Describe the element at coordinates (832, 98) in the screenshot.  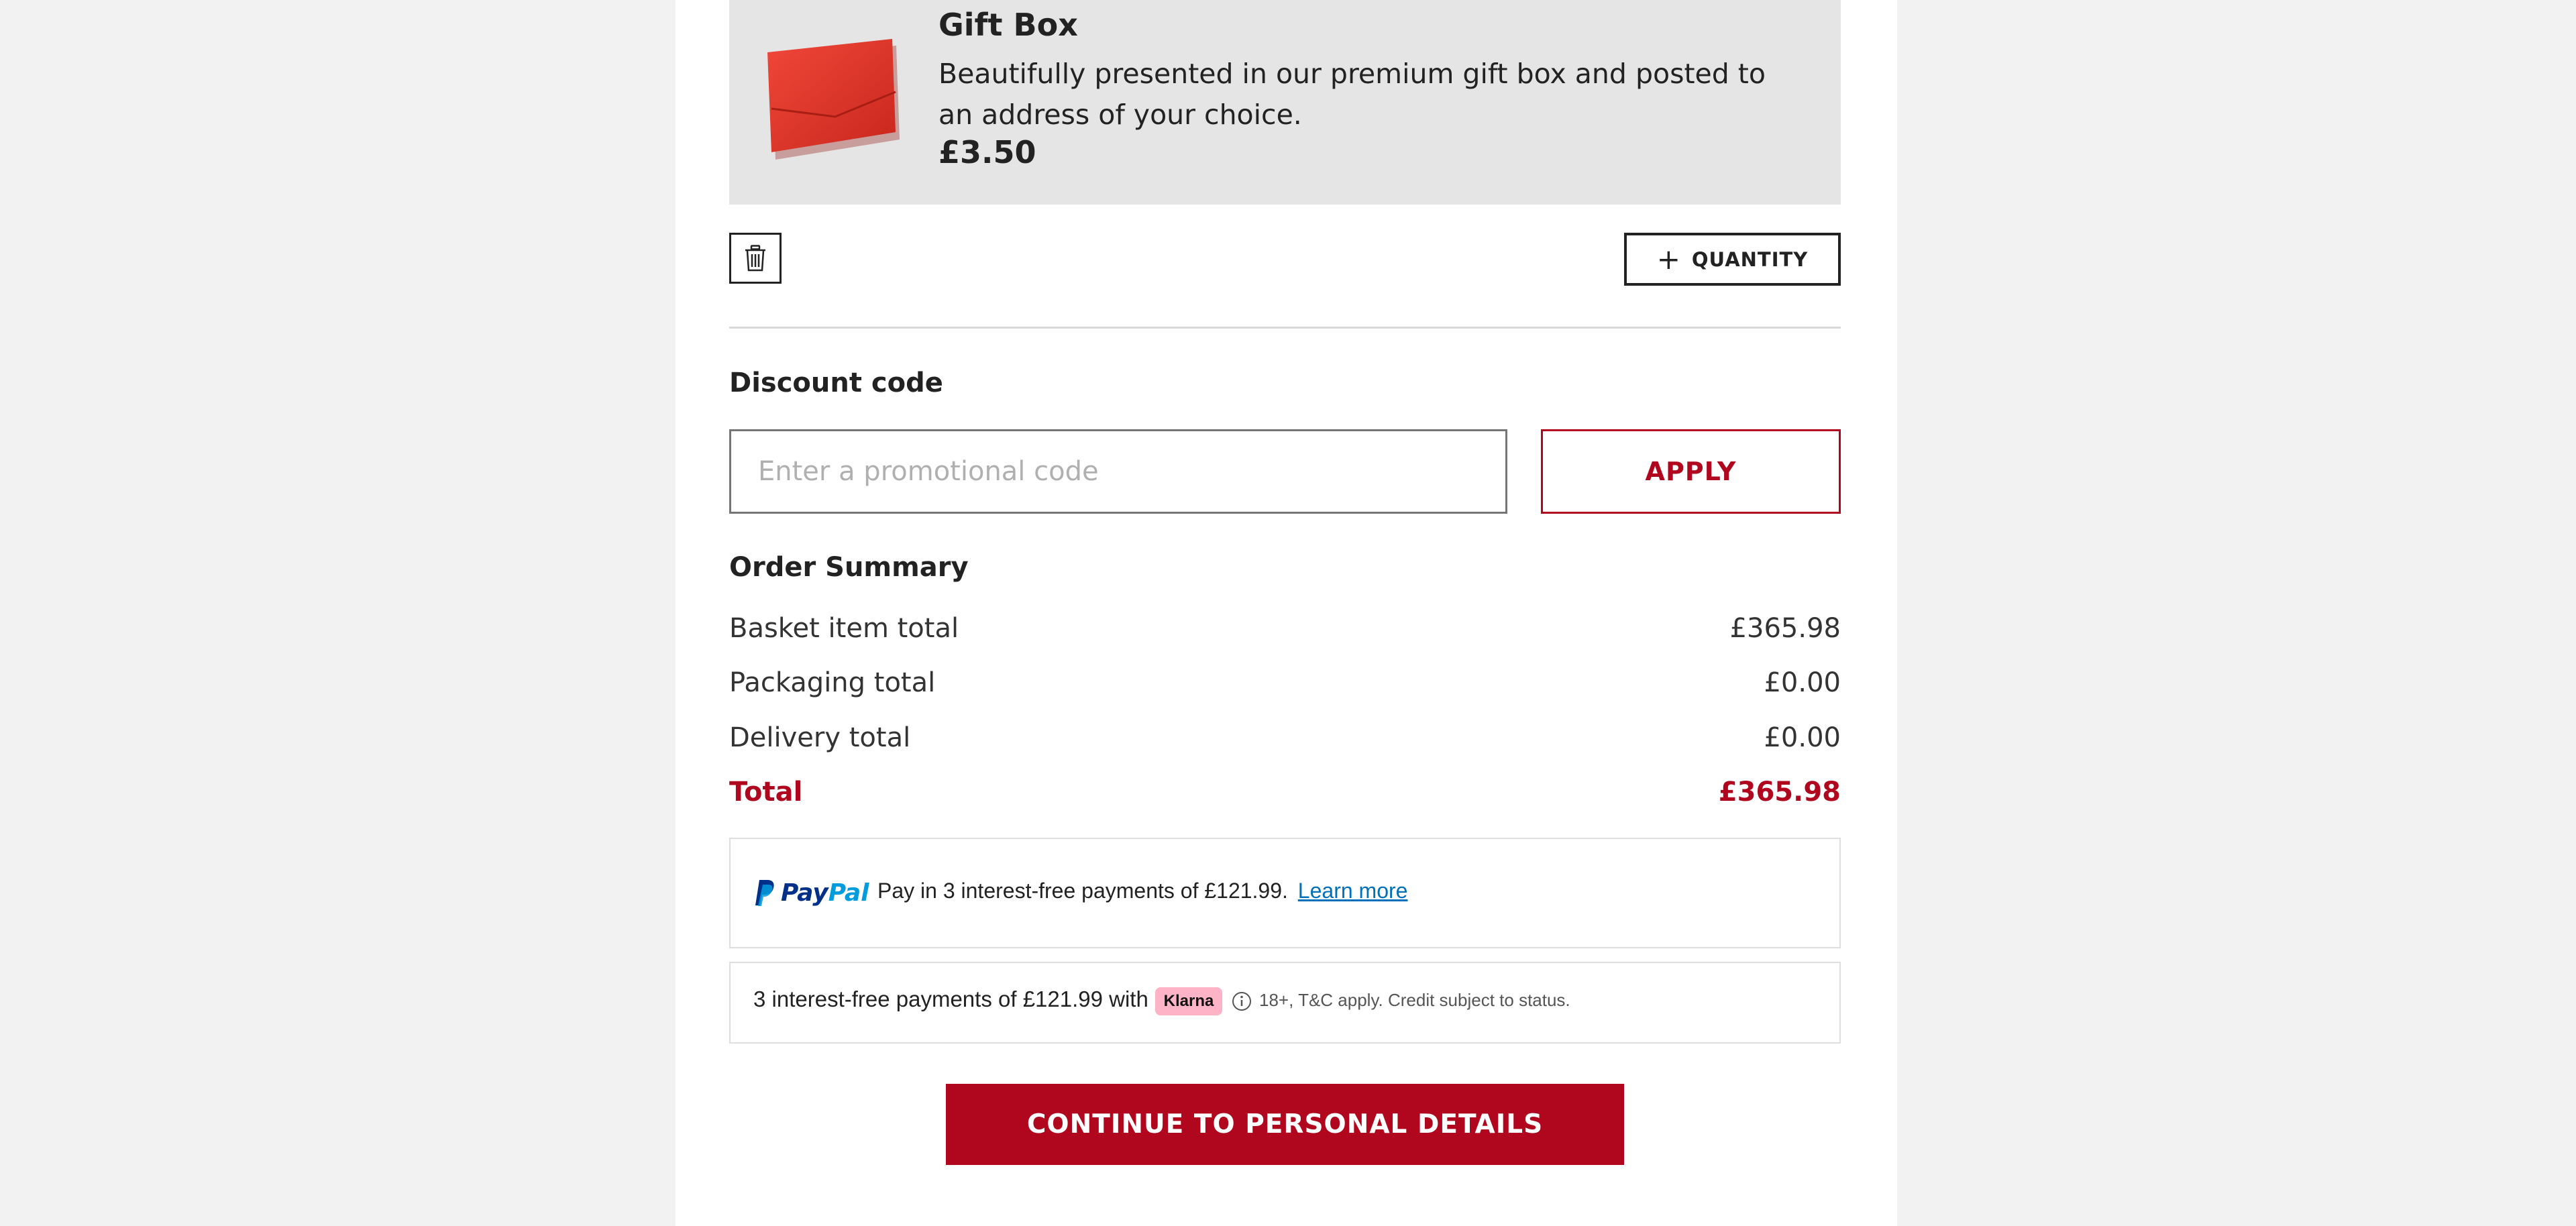
I see `gift-box-image` at that location.